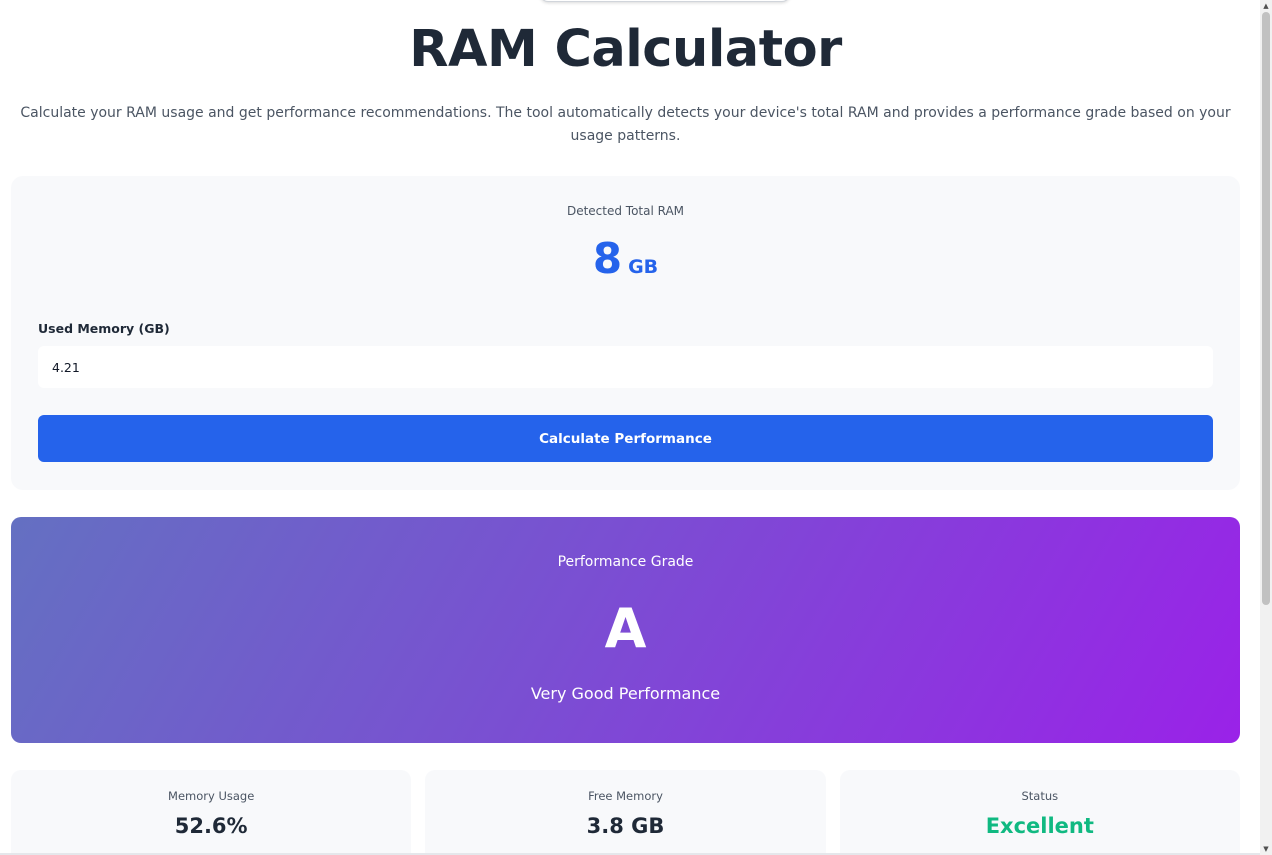  Describe the element at coordinates (1266, 6) in the screenshot. I see `triangle-up-icon: ▲` at that location.